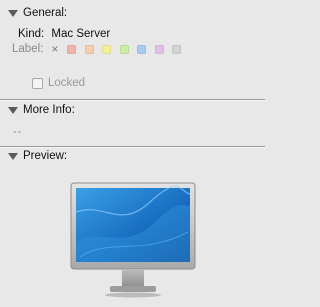 This screenshot has width=320, height=307. I want to click on locked-checkbox, so click(37, 83).